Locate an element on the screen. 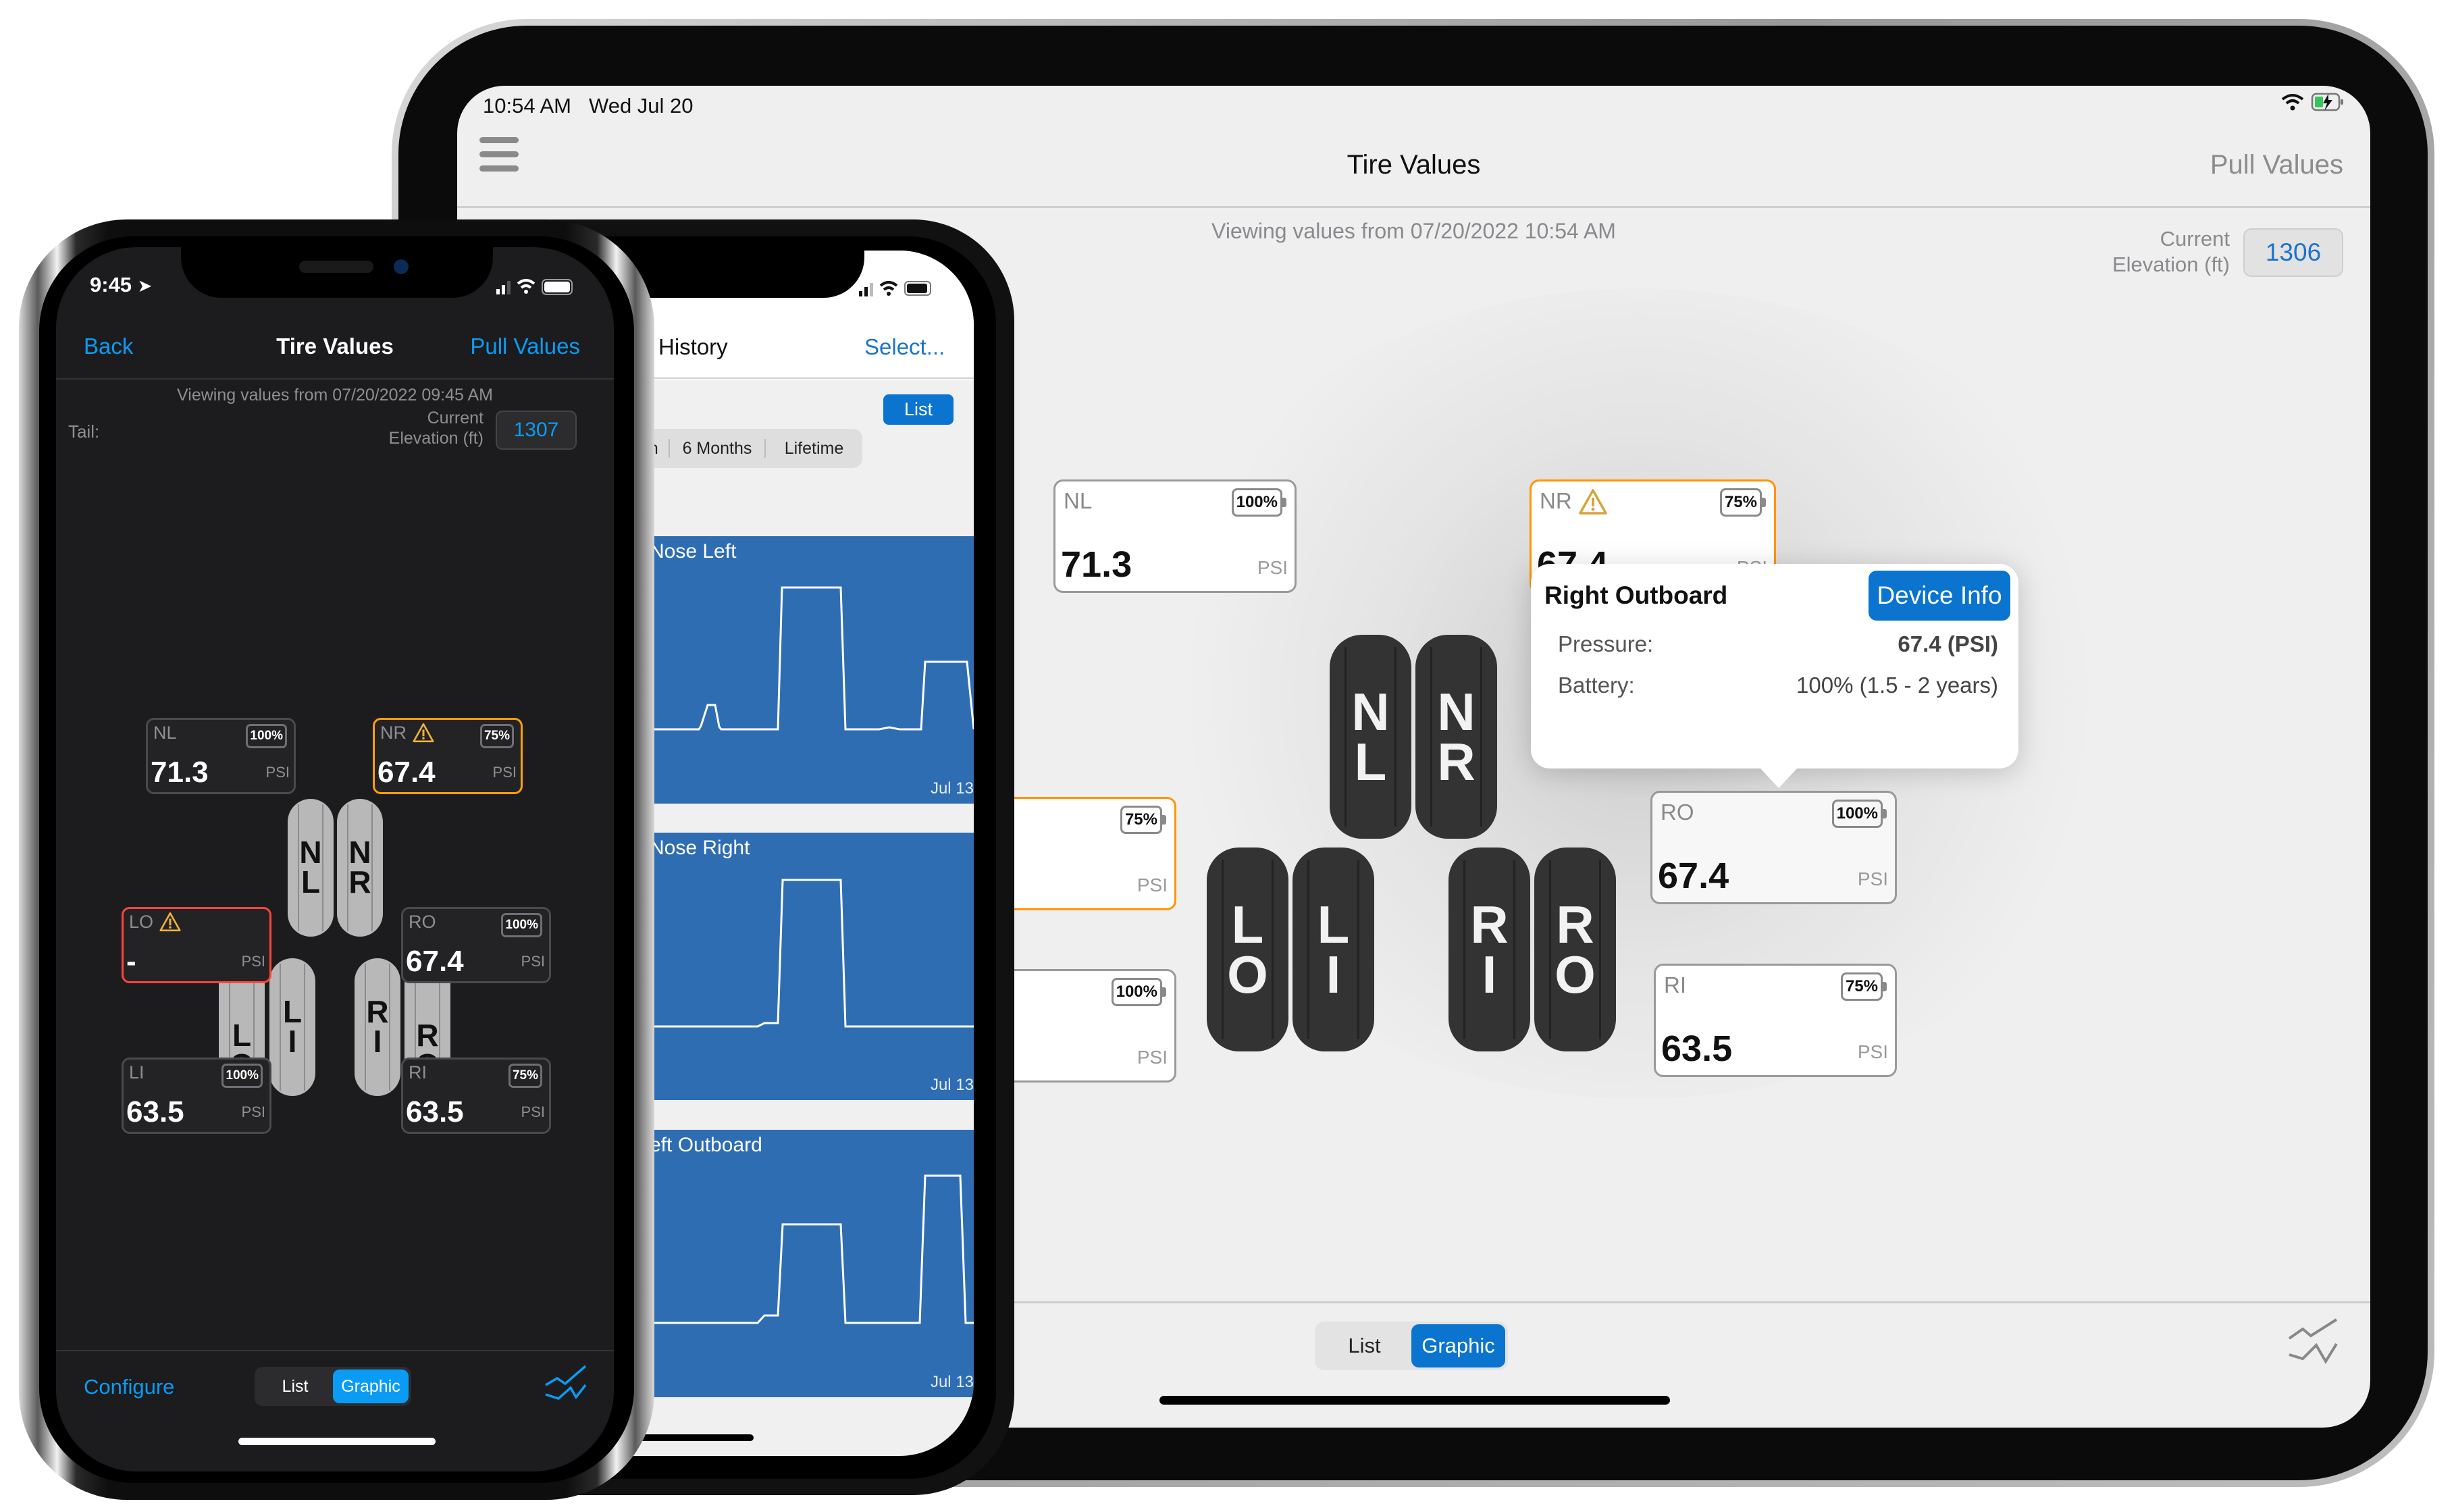 This screenshot has width=2454, height=1512. pressure-value: 71.3 is located at coordinates (180, 772).